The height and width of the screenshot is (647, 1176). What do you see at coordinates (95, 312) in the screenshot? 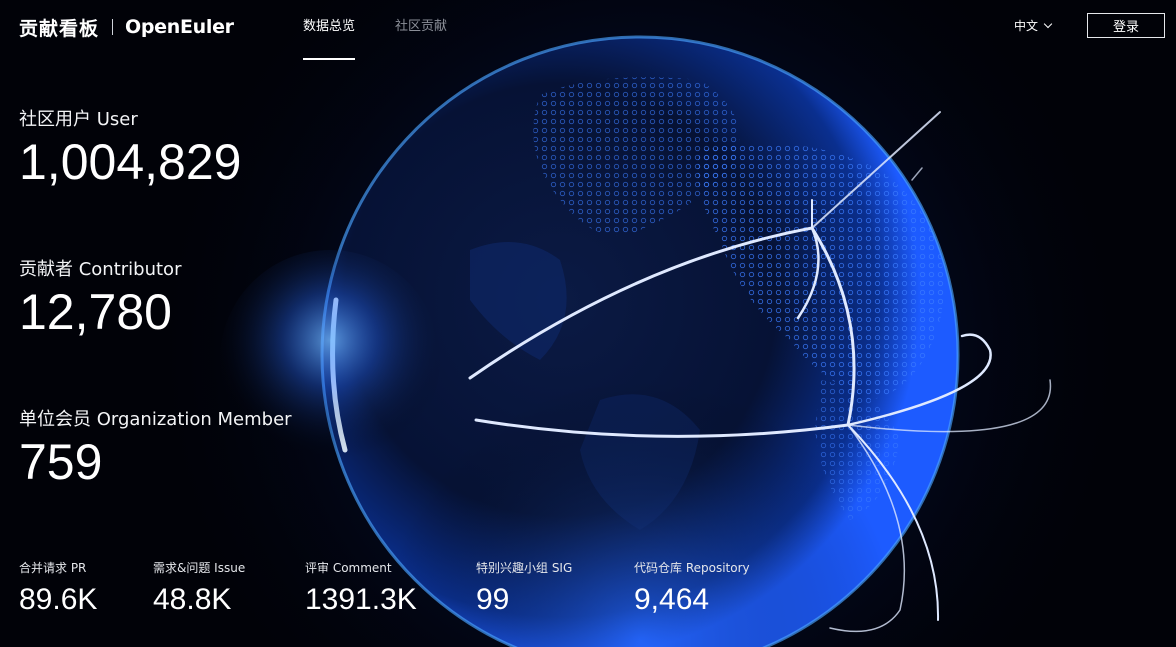
I see `stat-value: 12,780` at bounding box center [95, 312].